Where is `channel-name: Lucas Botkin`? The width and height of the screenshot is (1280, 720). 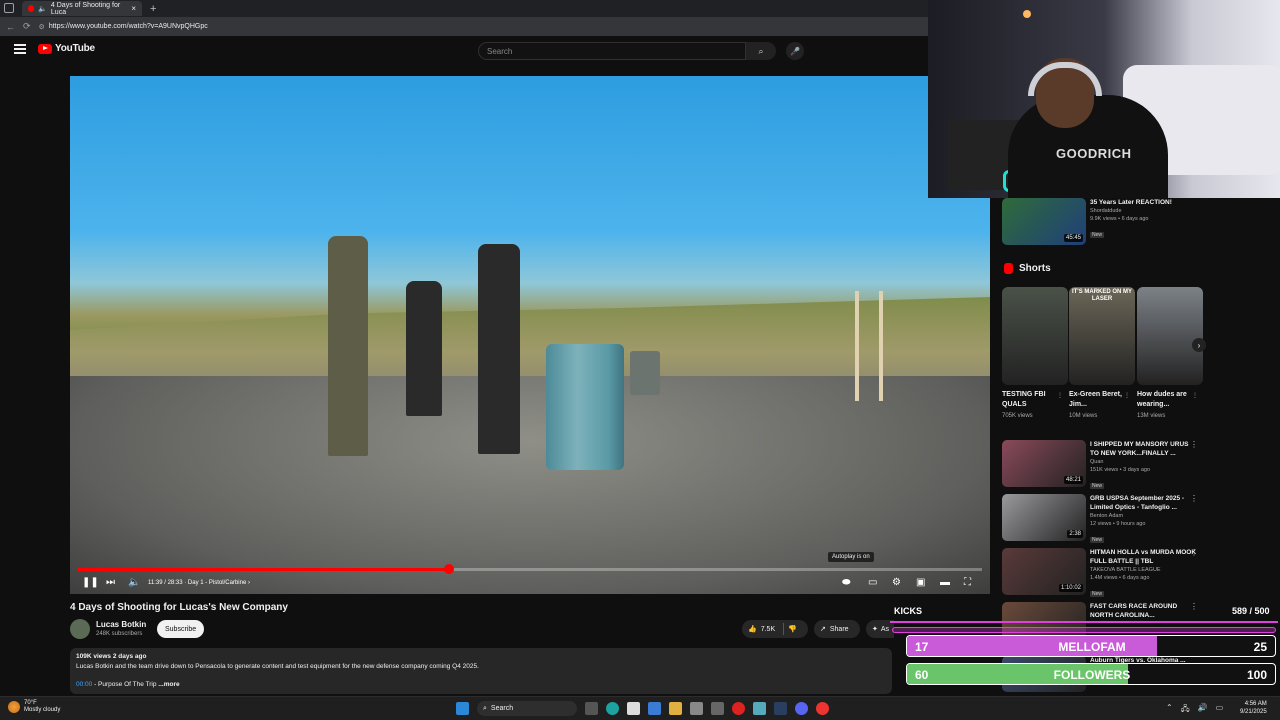
channel-name: Lucas Botkin is located at coordinates (121, 624).